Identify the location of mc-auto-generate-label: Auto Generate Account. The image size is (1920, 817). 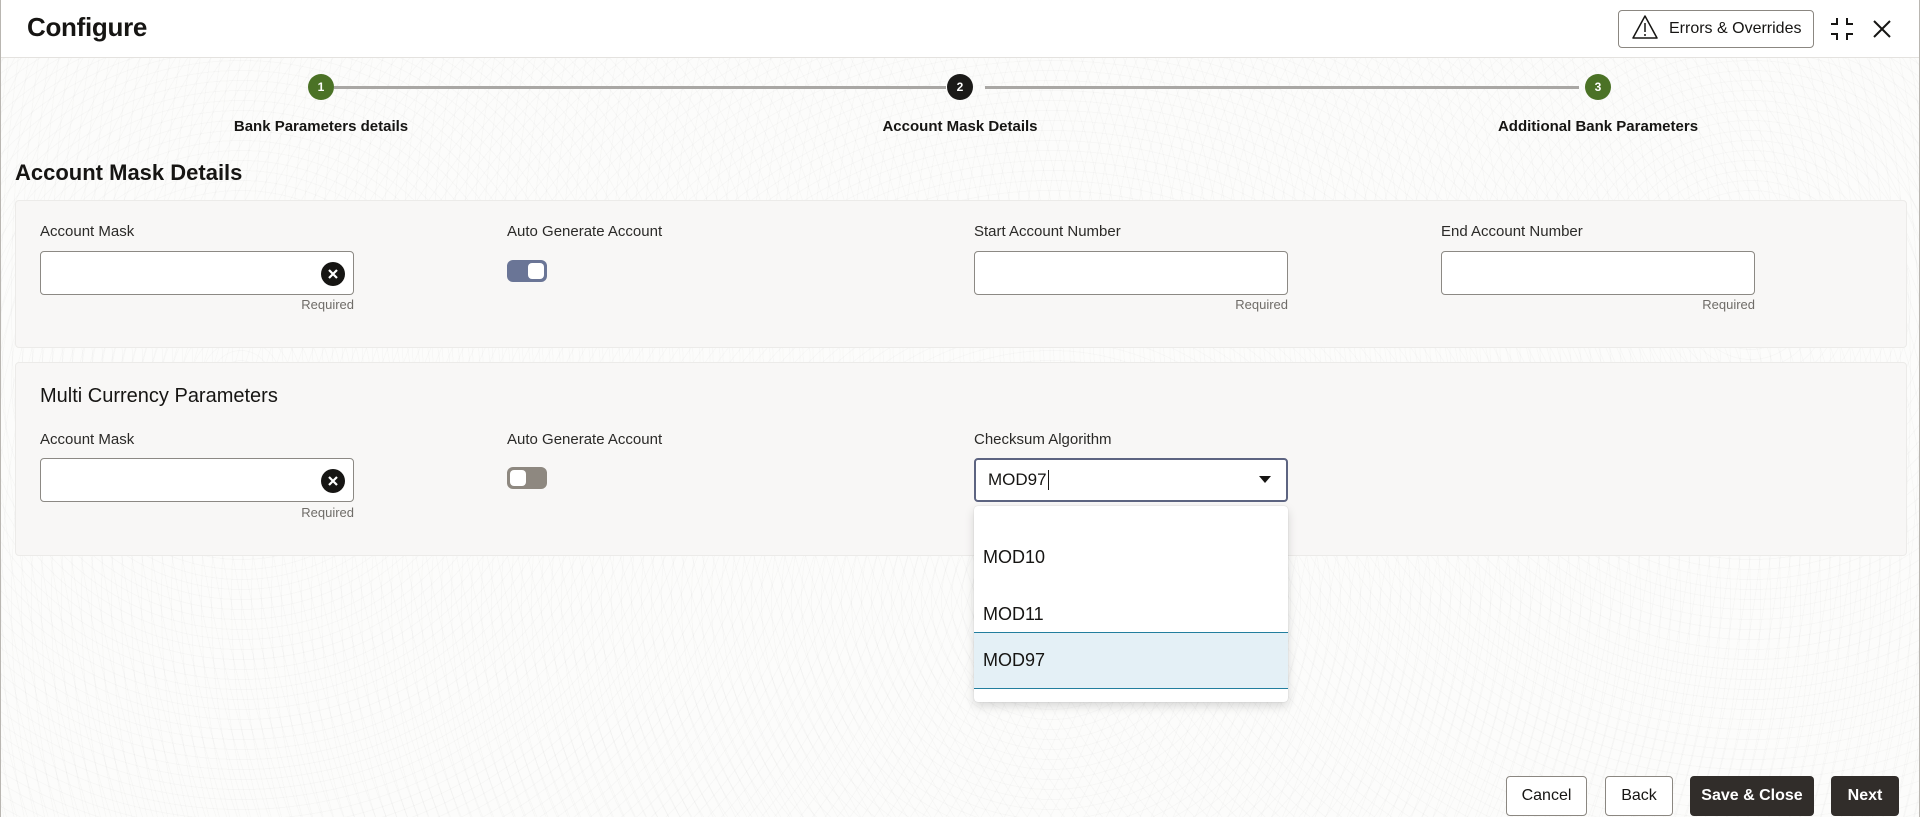
(585, 439).